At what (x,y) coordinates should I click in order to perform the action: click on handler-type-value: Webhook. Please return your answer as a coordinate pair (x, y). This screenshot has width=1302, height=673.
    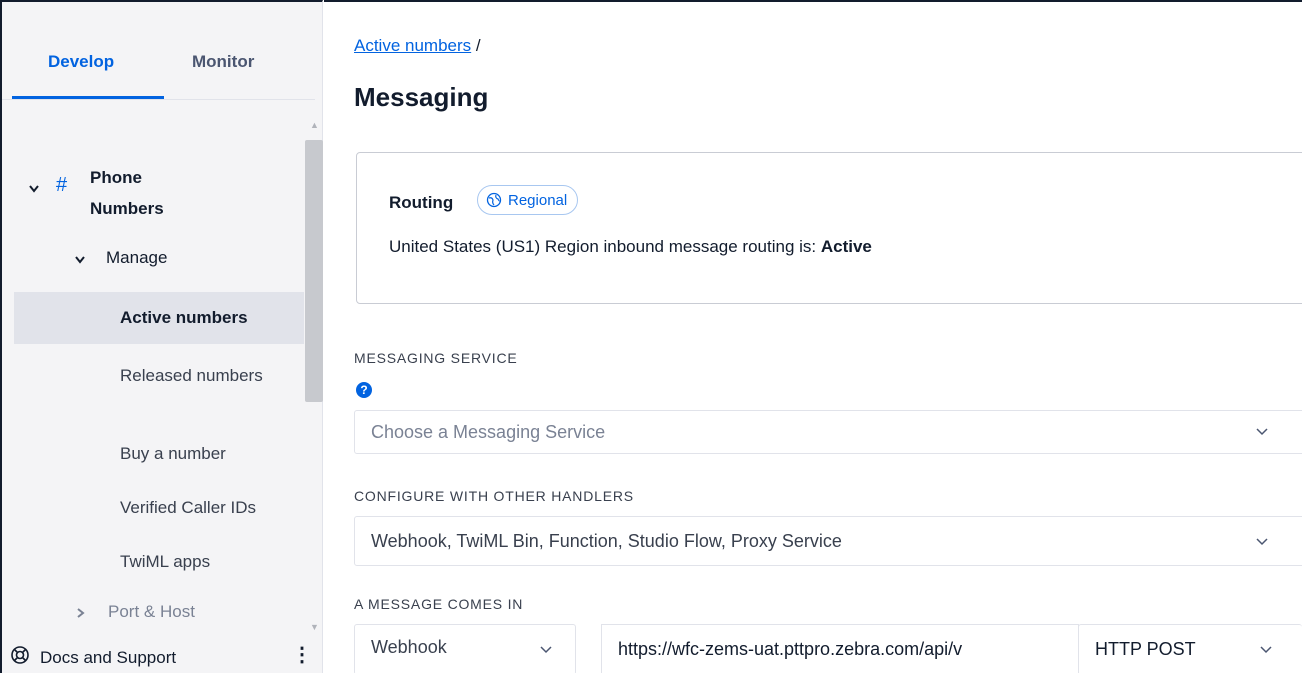
    Looking at the image, I should click on (409, 647).